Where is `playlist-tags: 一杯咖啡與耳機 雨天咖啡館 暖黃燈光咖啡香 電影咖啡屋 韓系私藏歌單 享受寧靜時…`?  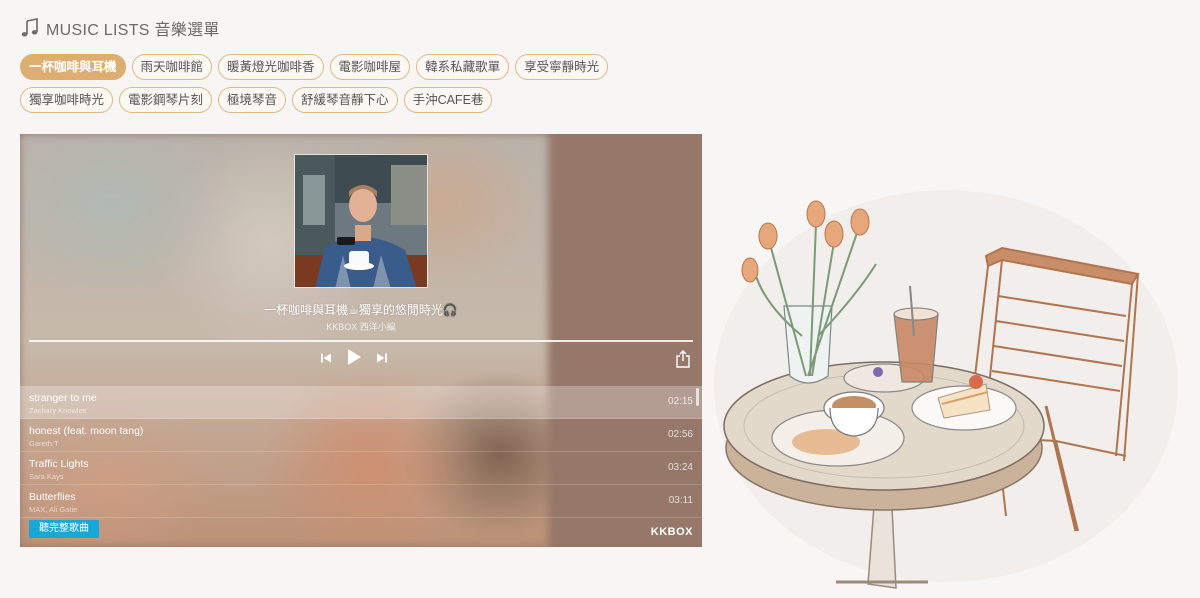 playlist-tags: 一杯咖啡與耳機 雨天咖啡館 暖黃燈光咖啡香 電影咖啡屋 韓系私藏歌單 享受寧靜時… is located at coordinates (360, 83).